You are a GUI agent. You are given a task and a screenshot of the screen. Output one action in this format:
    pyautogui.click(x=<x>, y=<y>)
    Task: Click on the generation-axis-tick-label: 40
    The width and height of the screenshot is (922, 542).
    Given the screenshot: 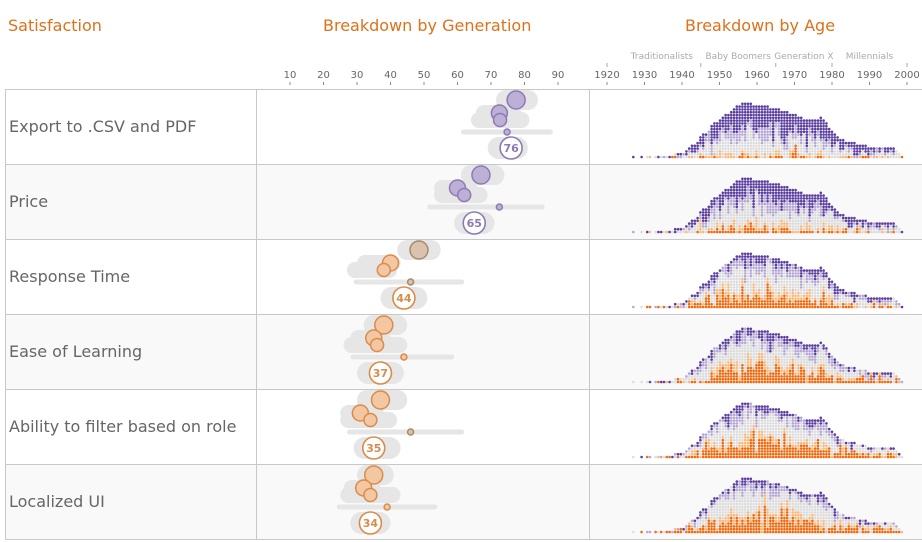 What is the action you would take?
    pyautogui.click(x=390, y=75)
    